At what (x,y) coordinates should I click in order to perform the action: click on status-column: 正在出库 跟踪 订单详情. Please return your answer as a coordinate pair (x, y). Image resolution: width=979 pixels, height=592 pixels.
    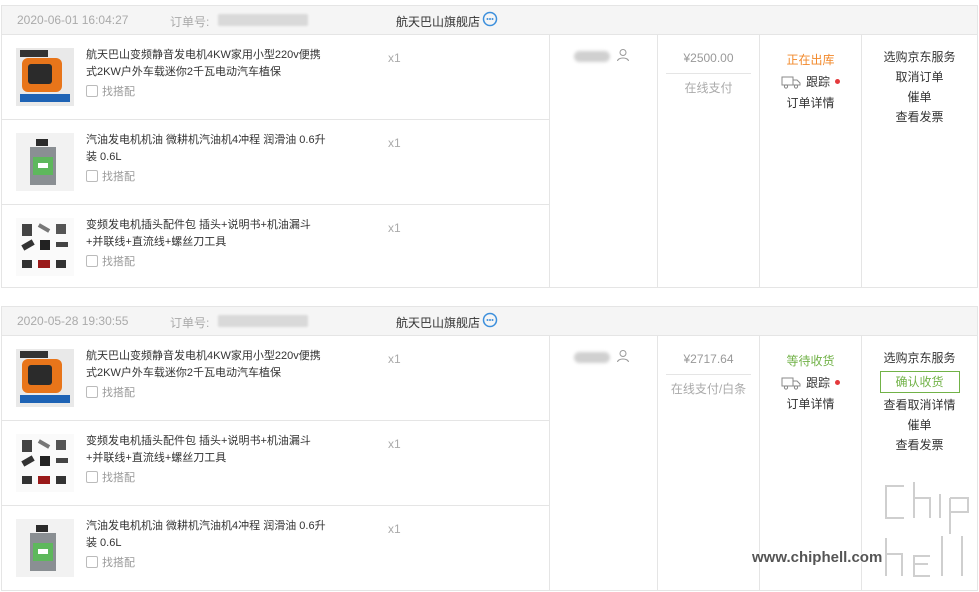
    Looking at the image, I should click on (810, 73).